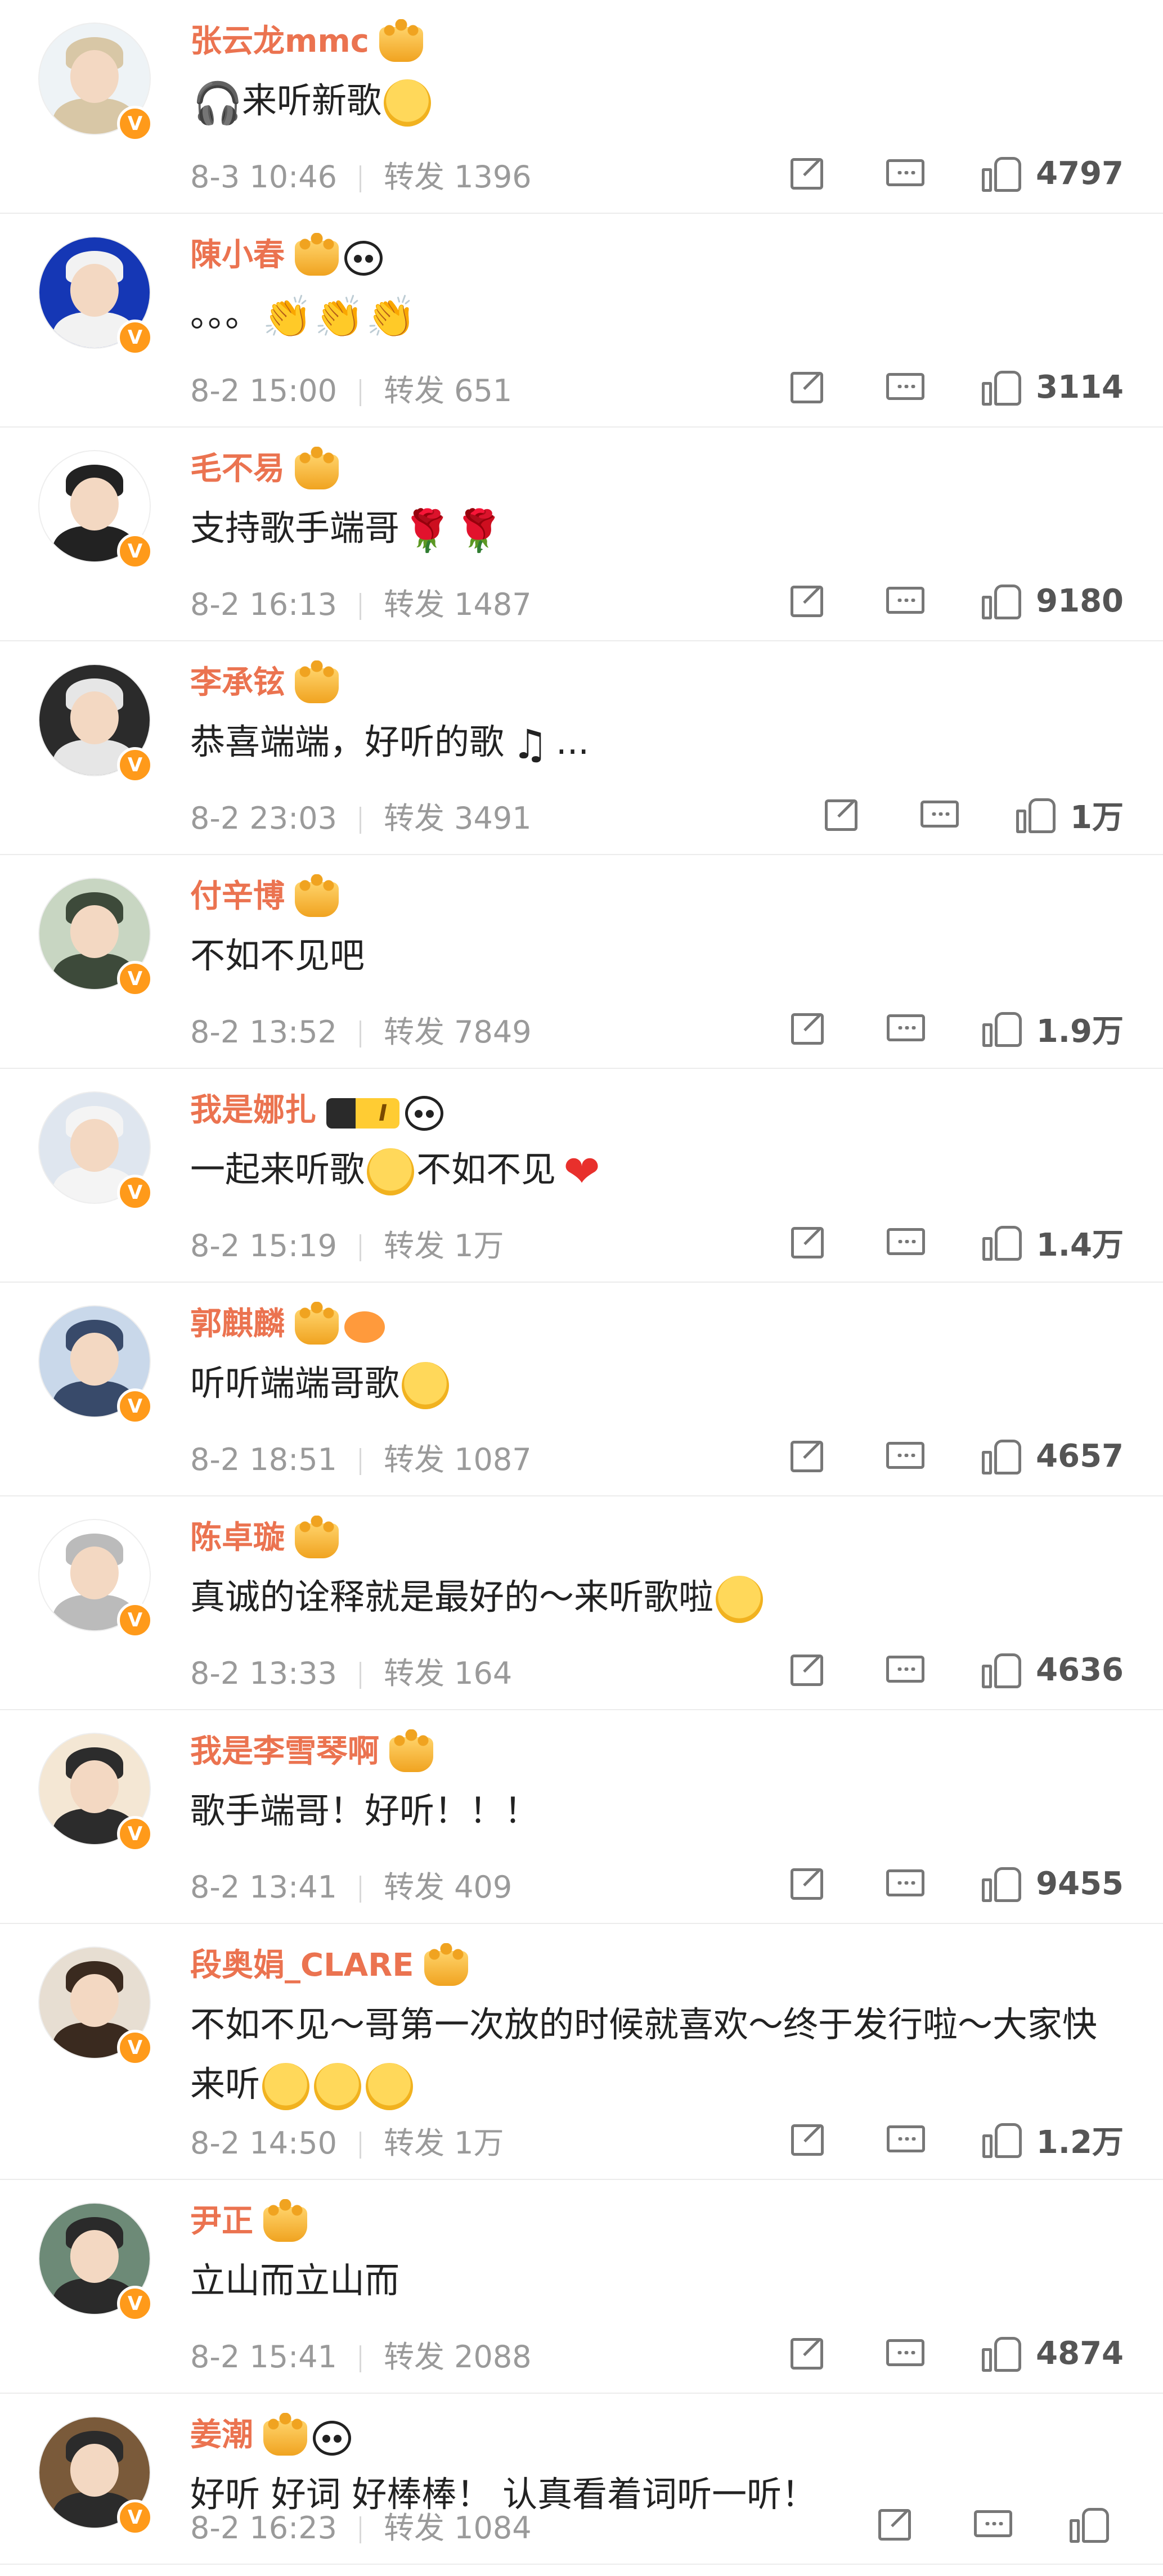 This screenshot has width=1163, height=2576. Describe the element at coordinates (458, 177) in the screenshot. I see `repost-count: 转发 1396` at that location.